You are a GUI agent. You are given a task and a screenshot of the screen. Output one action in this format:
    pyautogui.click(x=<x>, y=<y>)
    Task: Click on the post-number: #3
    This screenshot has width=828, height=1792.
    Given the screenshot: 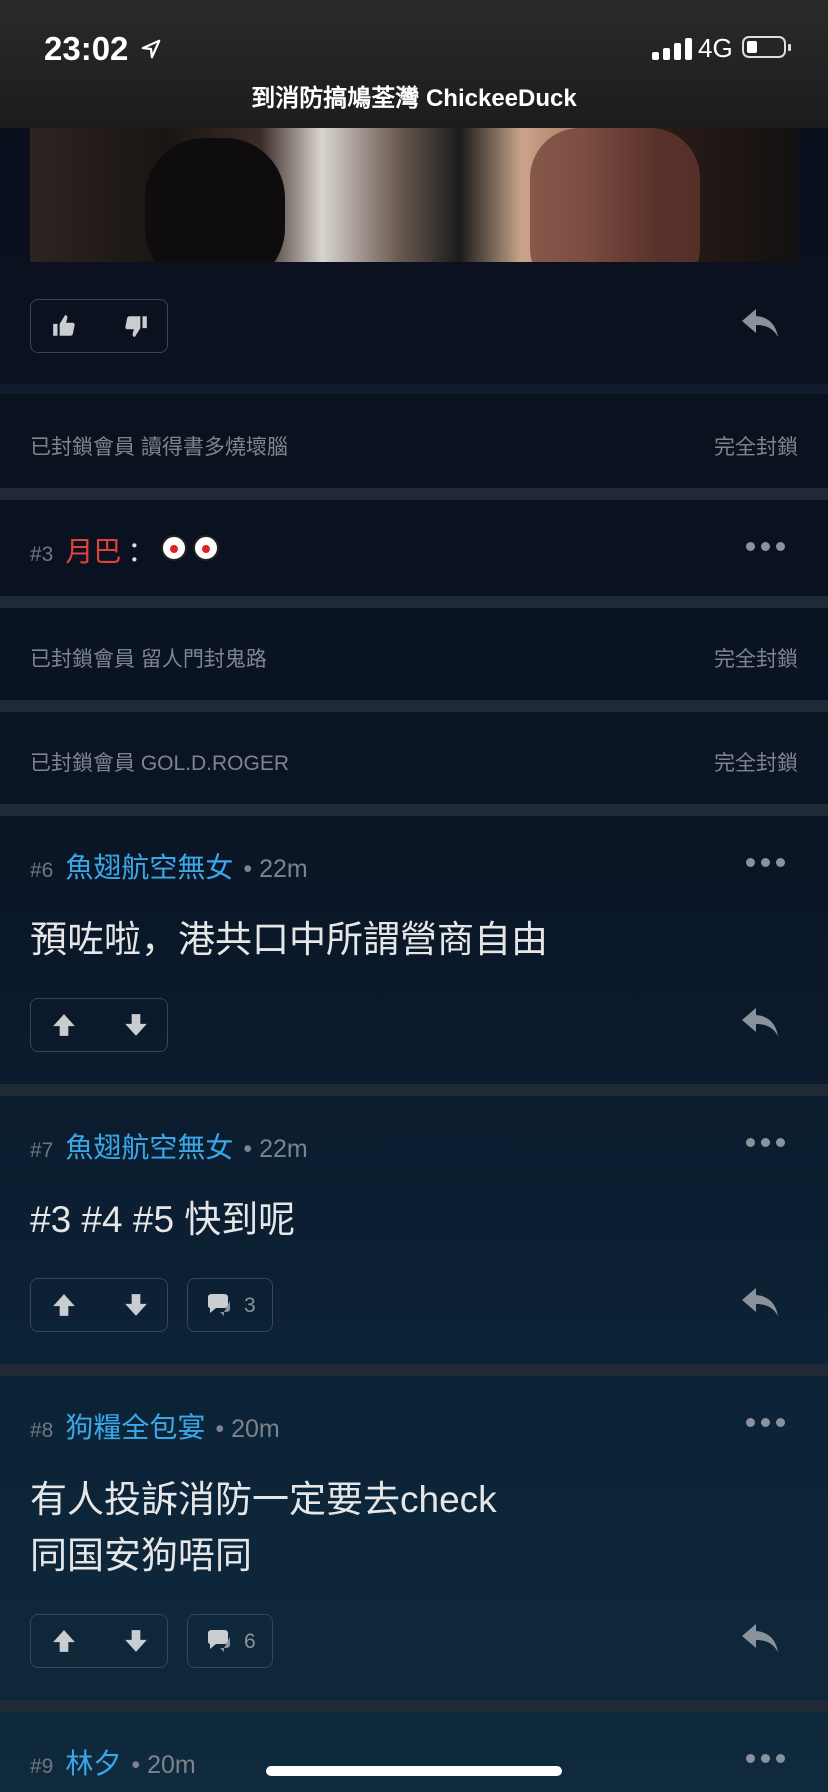 What is the action you would take?
    pyautogui.click(x=42, y=554)
    